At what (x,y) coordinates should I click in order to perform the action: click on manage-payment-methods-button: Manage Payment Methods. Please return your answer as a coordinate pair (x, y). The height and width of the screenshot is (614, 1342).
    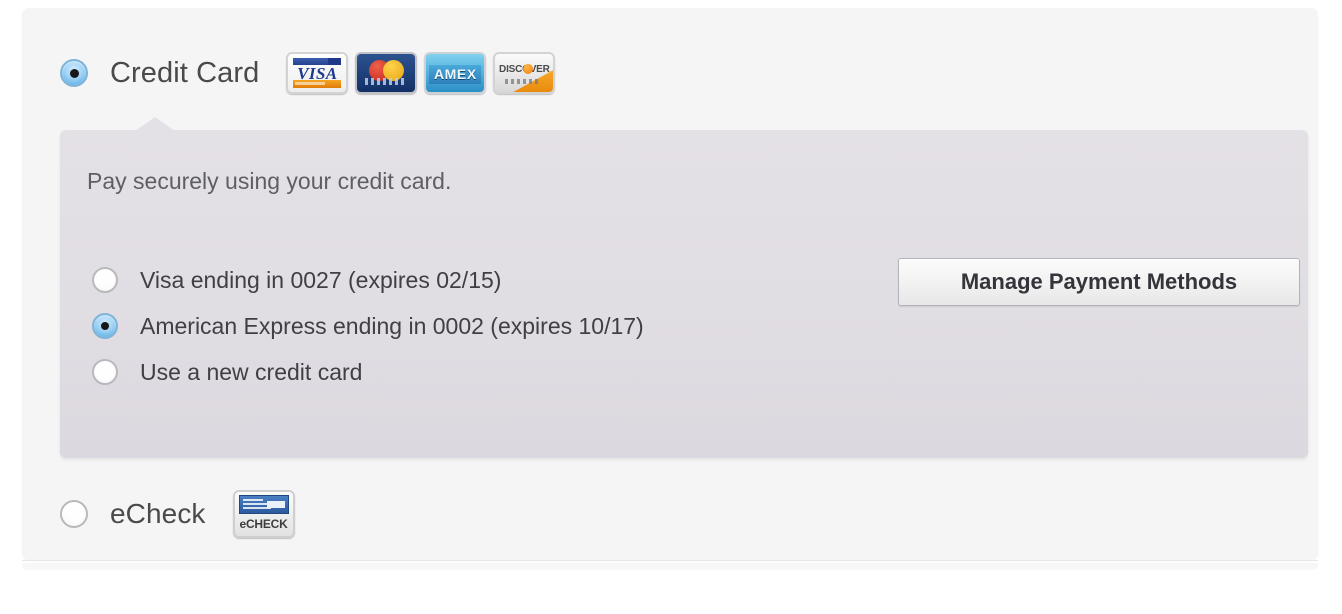
    Looking at the image, I should click on (1099, 282).